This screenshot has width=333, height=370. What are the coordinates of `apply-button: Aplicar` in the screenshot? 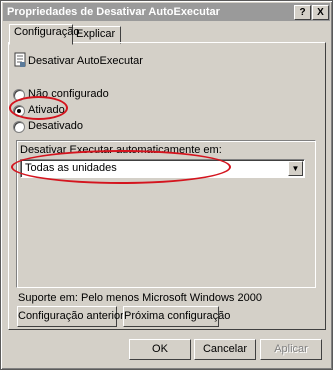 It's located at (291, 349).